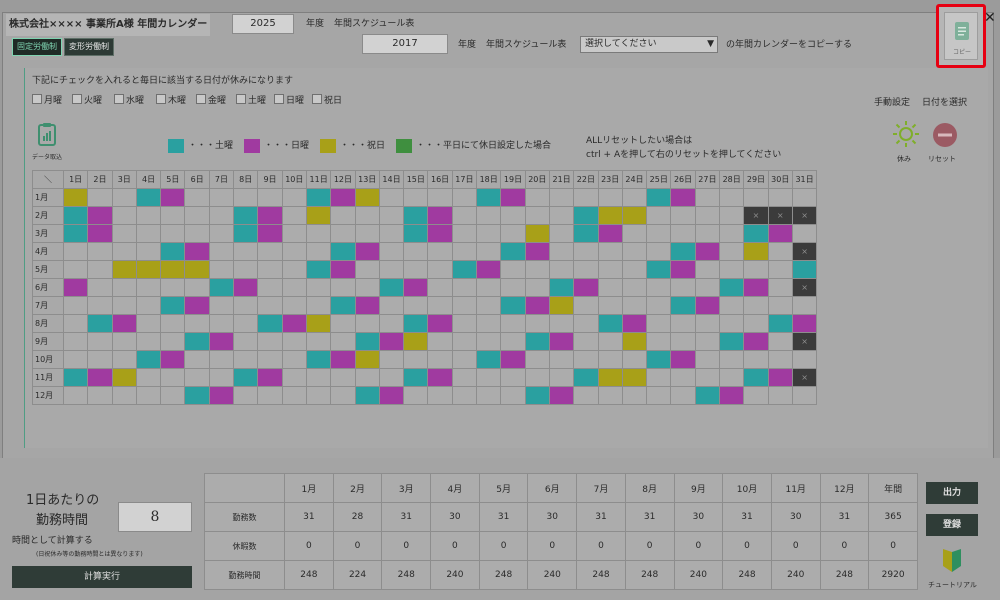  What do you see at coordinates (251, 100) in the screenshot?
I see `weekday-checkbox-5: 土曜` at bounding box center [251, 100].